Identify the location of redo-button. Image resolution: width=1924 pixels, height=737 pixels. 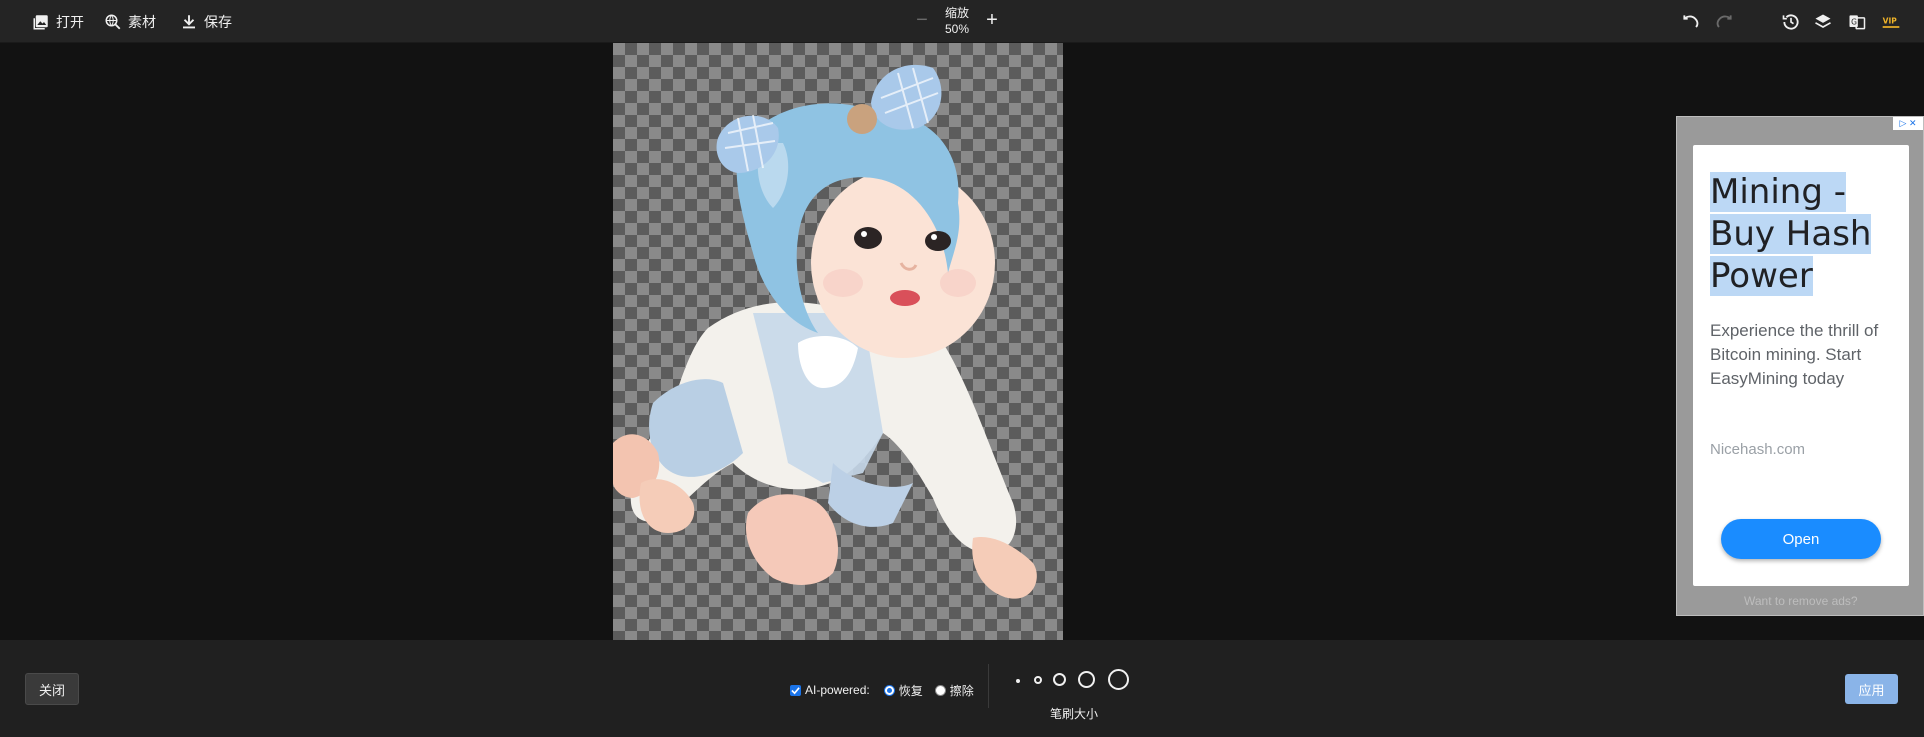
(1724, 22).